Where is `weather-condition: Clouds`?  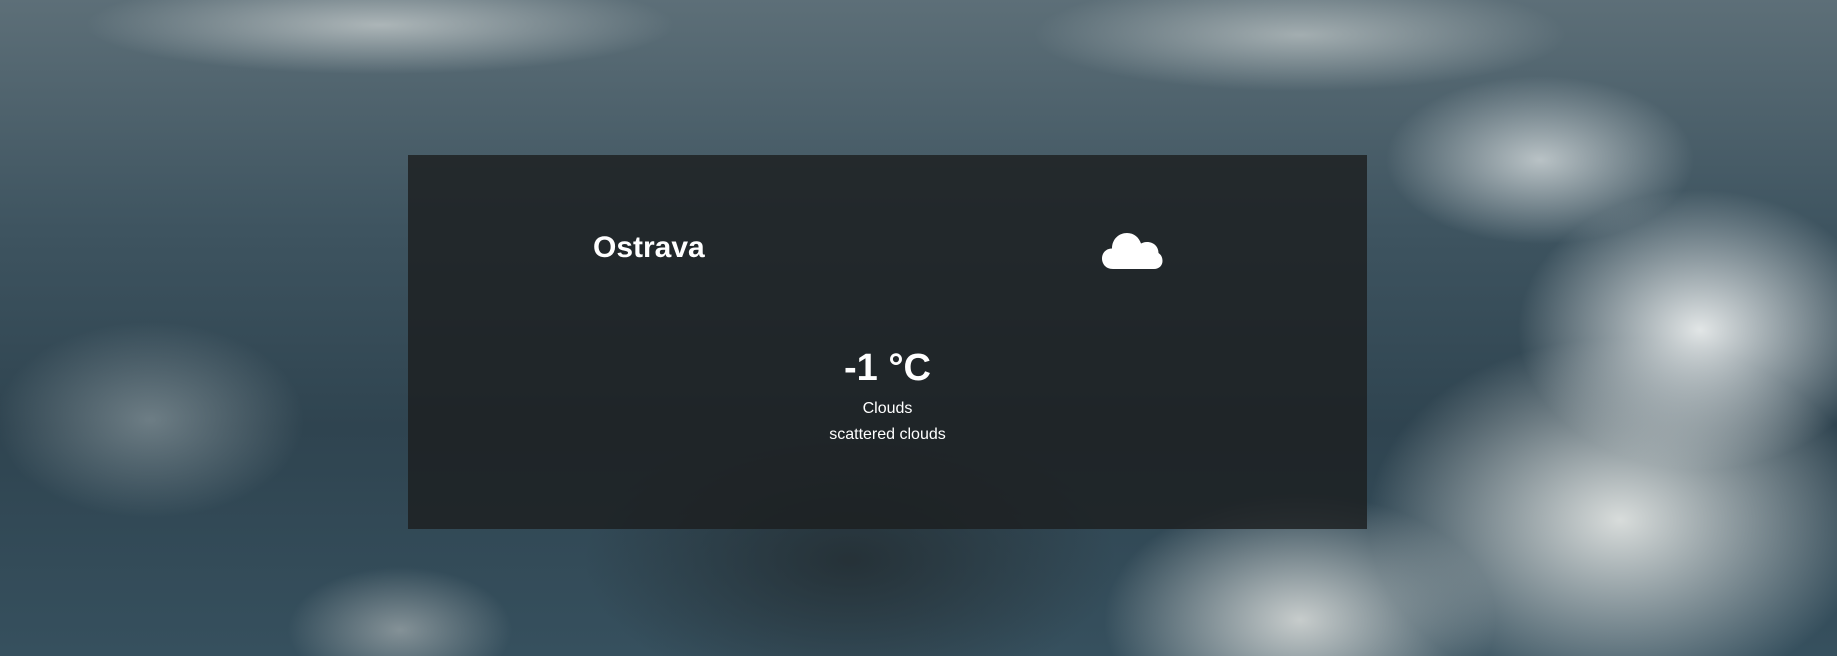
weather-condition: Clouds is located at coordinates (887, 408).